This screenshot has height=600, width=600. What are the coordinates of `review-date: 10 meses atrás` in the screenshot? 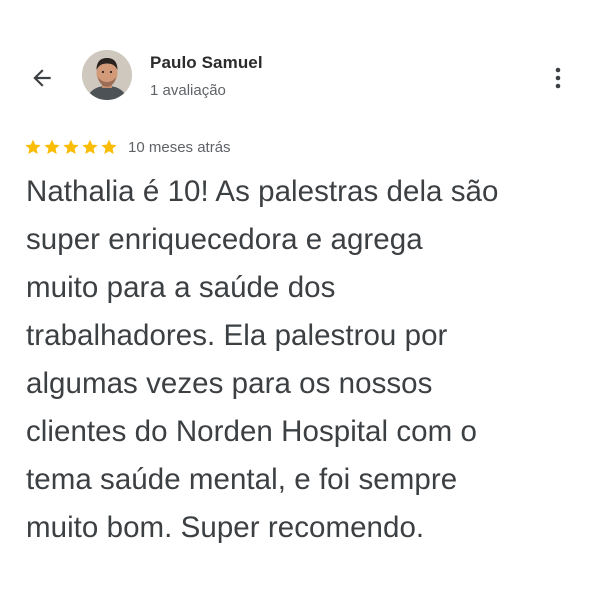 It's located at (179, 147).